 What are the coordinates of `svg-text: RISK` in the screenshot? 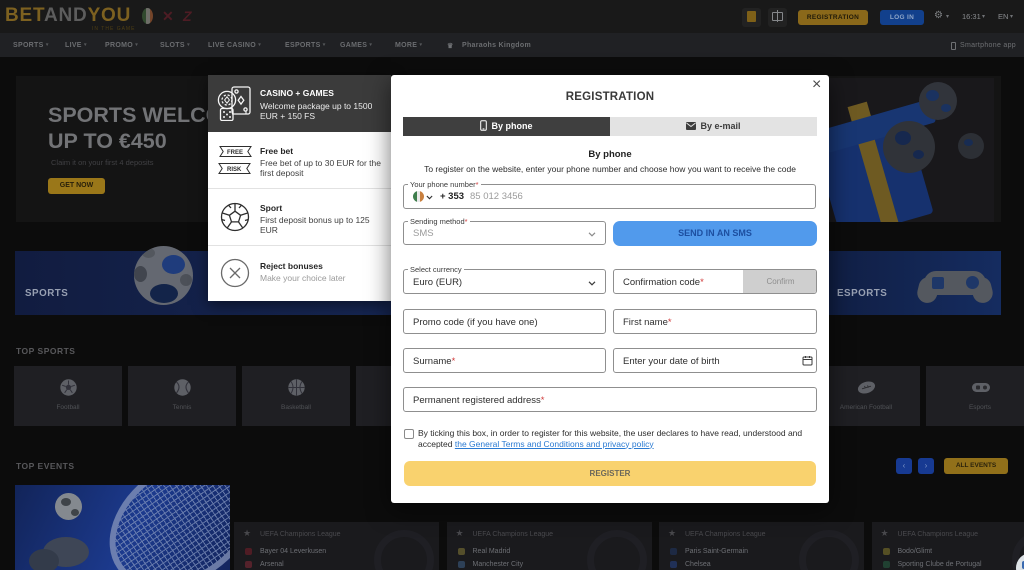 It's located at (234, 170).